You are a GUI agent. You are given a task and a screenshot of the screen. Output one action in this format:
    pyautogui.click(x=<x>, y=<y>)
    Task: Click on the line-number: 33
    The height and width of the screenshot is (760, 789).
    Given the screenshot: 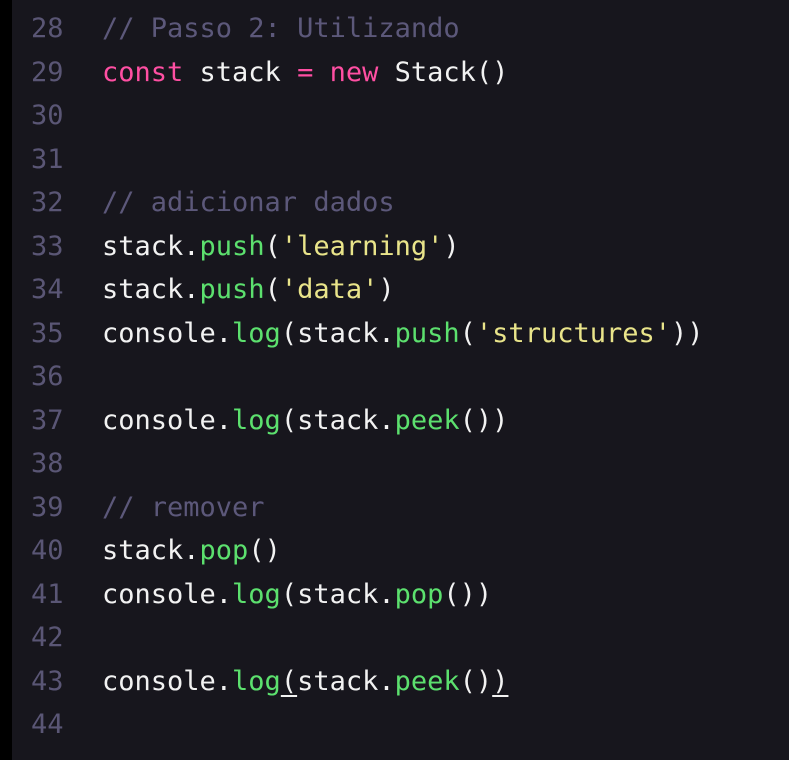 What is the action you would take?
    pyautogui.click(x=47, y=246)
    